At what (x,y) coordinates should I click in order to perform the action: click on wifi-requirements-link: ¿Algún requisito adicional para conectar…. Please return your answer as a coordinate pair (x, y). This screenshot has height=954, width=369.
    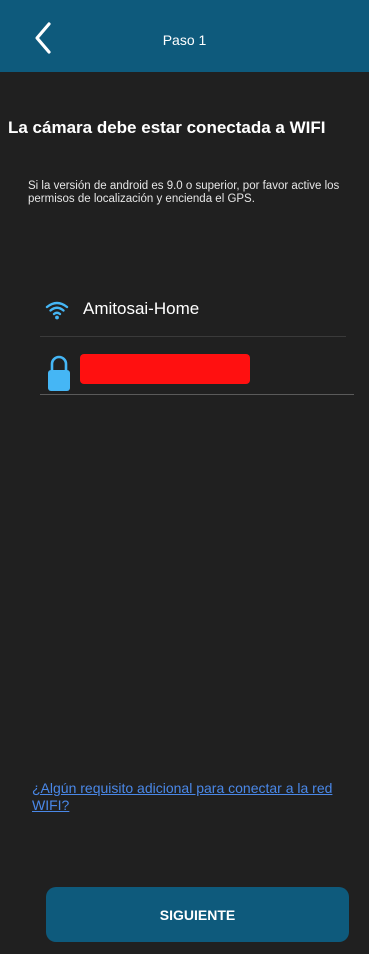
    Looking at the image, I should click on (197, 797).